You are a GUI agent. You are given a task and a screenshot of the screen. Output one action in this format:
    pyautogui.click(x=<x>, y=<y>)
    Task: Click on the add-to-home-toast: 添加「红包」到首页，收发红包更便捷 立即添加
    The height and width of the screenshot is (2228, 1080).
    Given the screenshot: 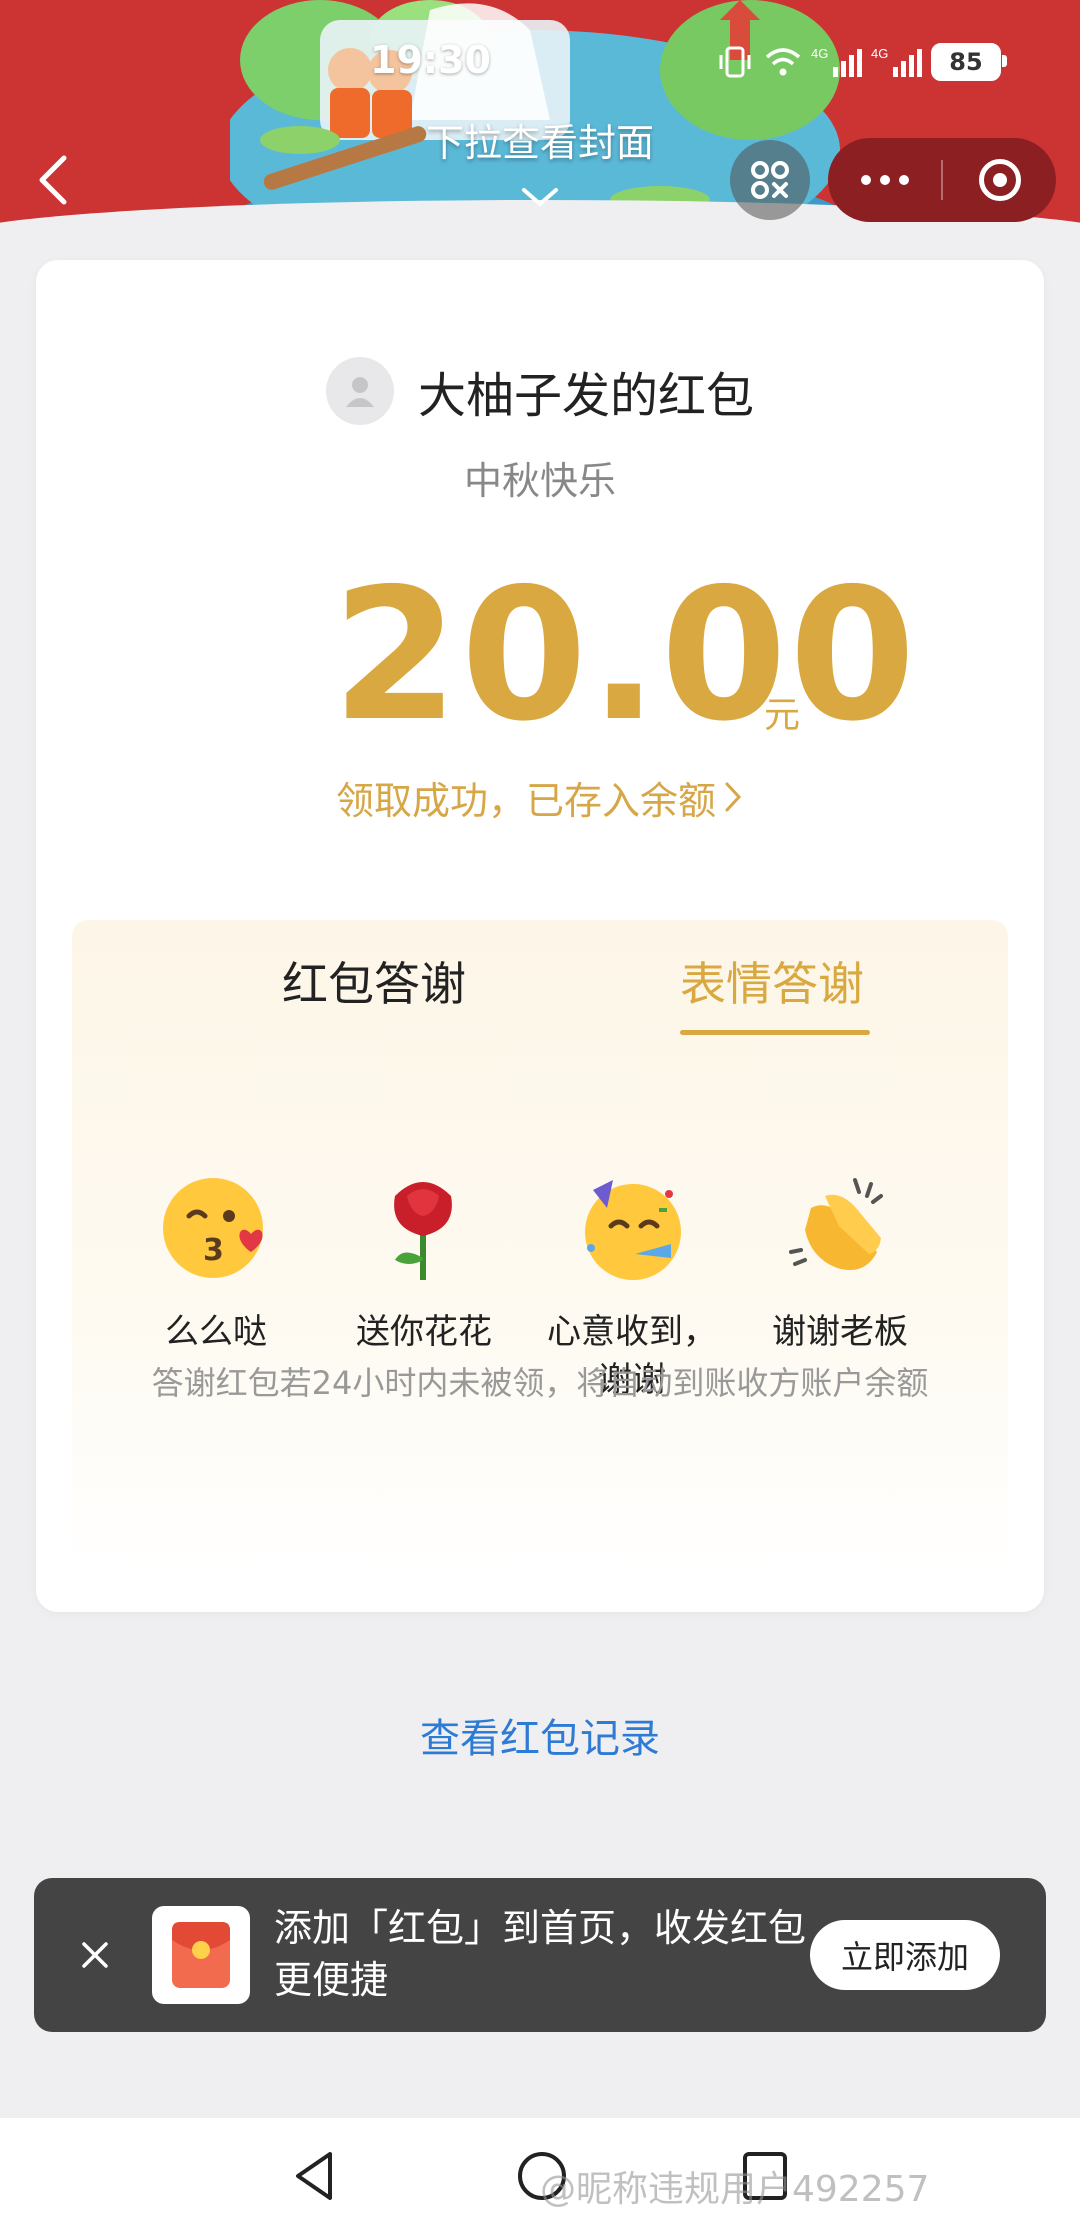 What is the action you would take?
    pyautogui.click(x=540, y=1955)
    